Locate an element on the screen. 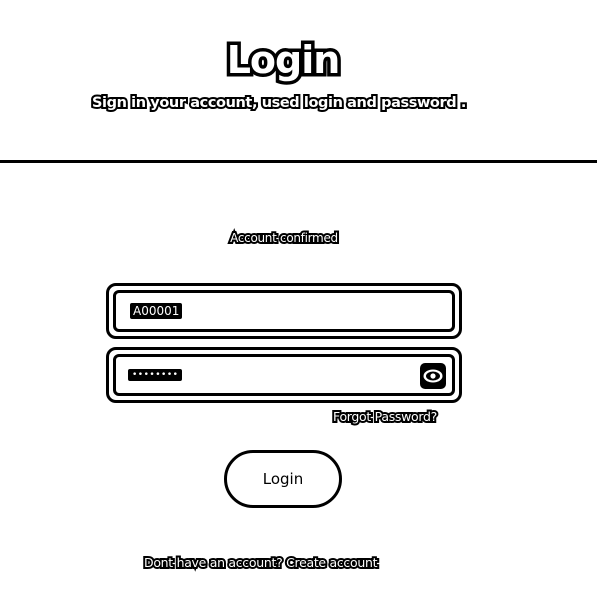  forgot-password-link: Forgot Password? is located at coordinates (385, 416).